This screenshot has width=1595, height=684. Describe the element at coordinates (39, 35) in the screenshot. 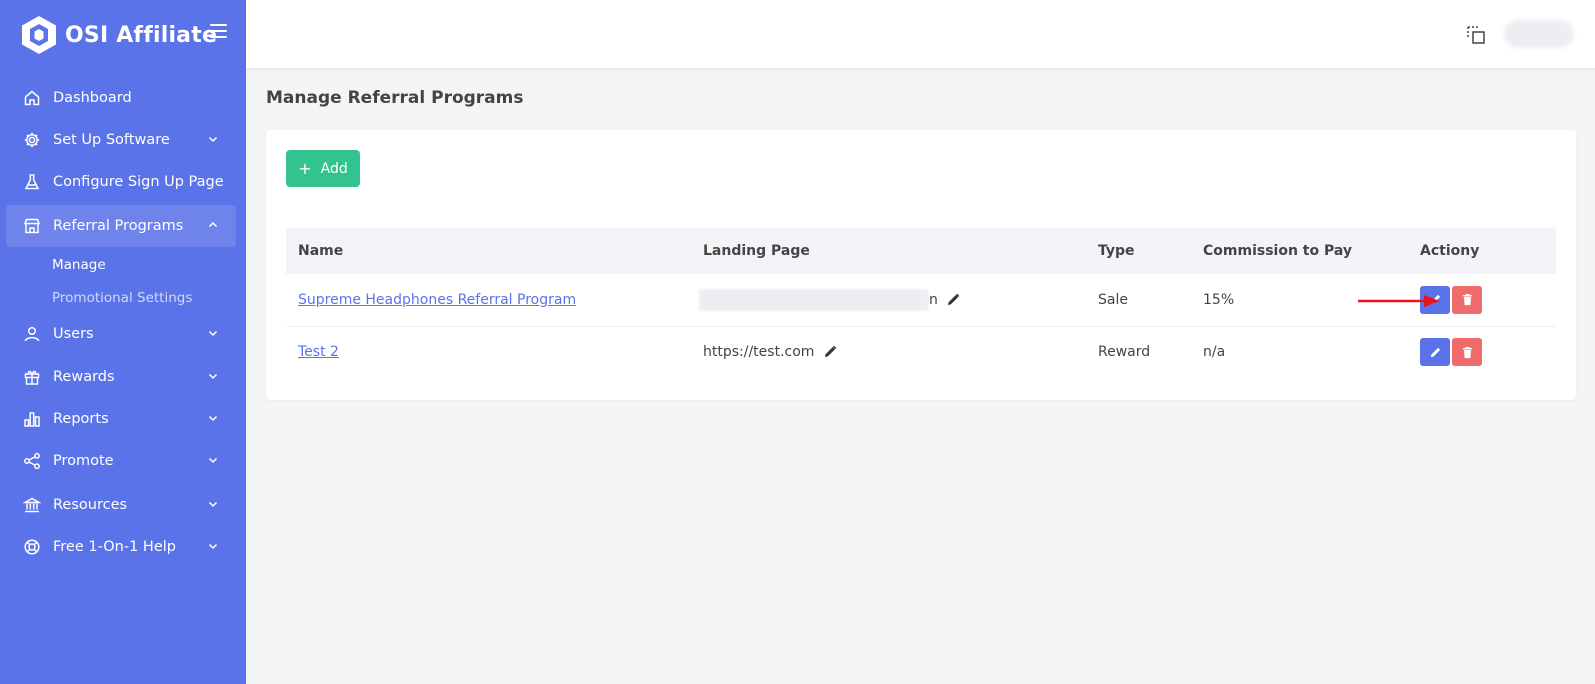

I see `hexagon-logo-icon` at that location.